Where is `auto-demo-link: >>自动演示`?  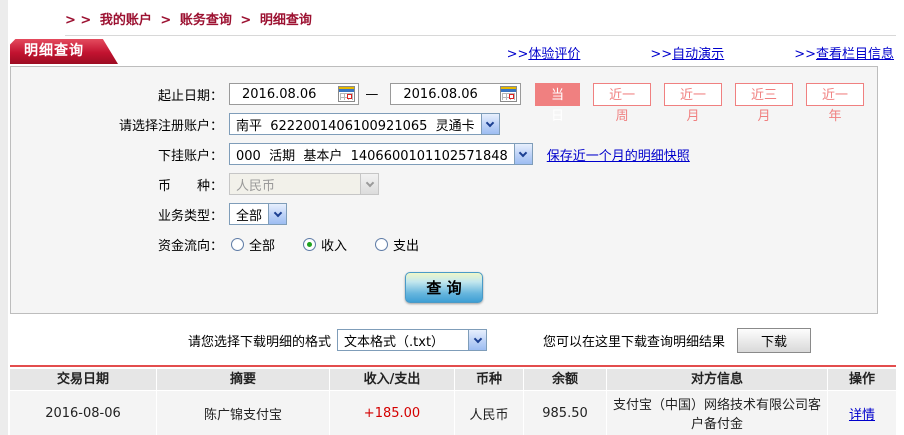 auto-demo-link: >>自动演示 is located at coordinates (687, 52).